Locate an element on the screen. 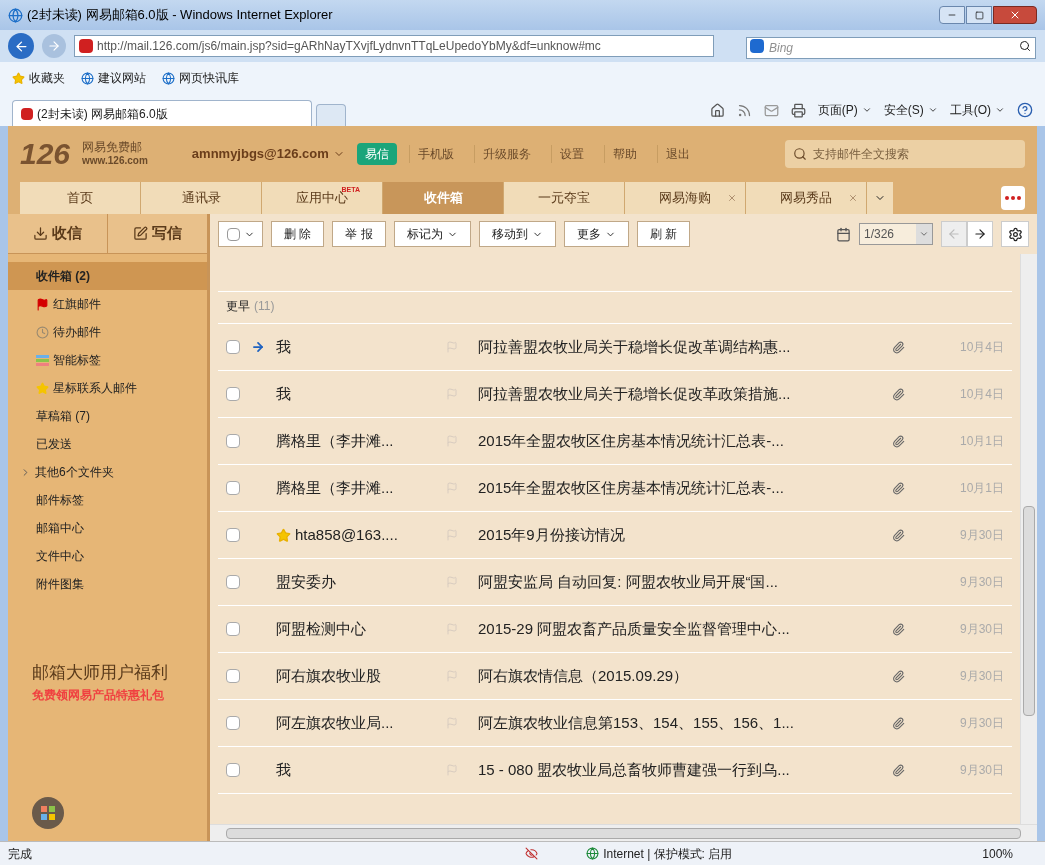 The image size is (1045, 865). command-menu: 安全(S) is located at coordinates (910, 110).